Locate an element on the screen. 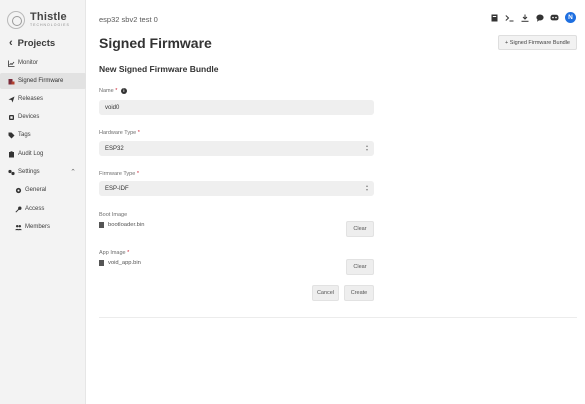  tag-icon is located at coordinates (11, 135).